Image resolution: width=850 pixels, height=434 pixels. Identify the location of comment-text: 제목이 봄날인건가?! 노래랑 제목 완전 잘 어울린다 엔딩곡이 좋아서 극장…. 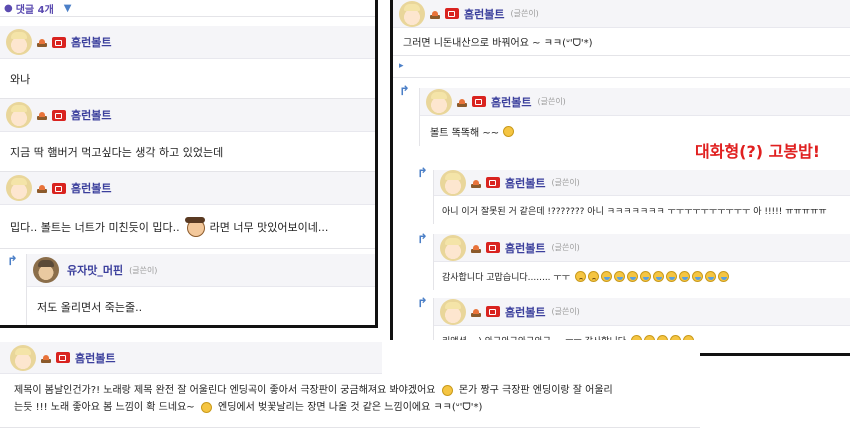
(350, 401).